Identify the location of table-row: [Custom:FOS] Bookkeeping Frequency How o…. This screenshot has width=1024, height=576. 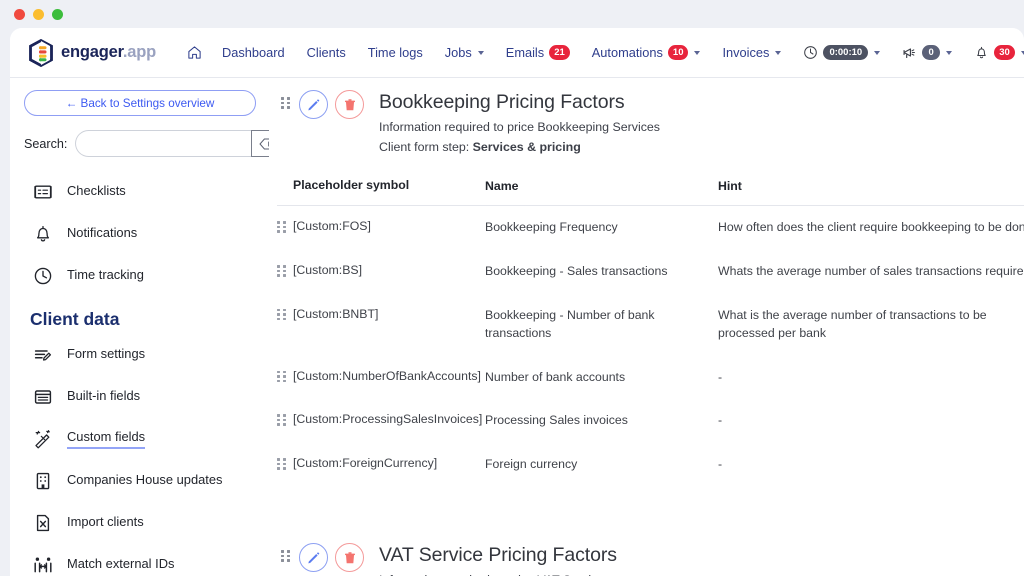
(650, 228).